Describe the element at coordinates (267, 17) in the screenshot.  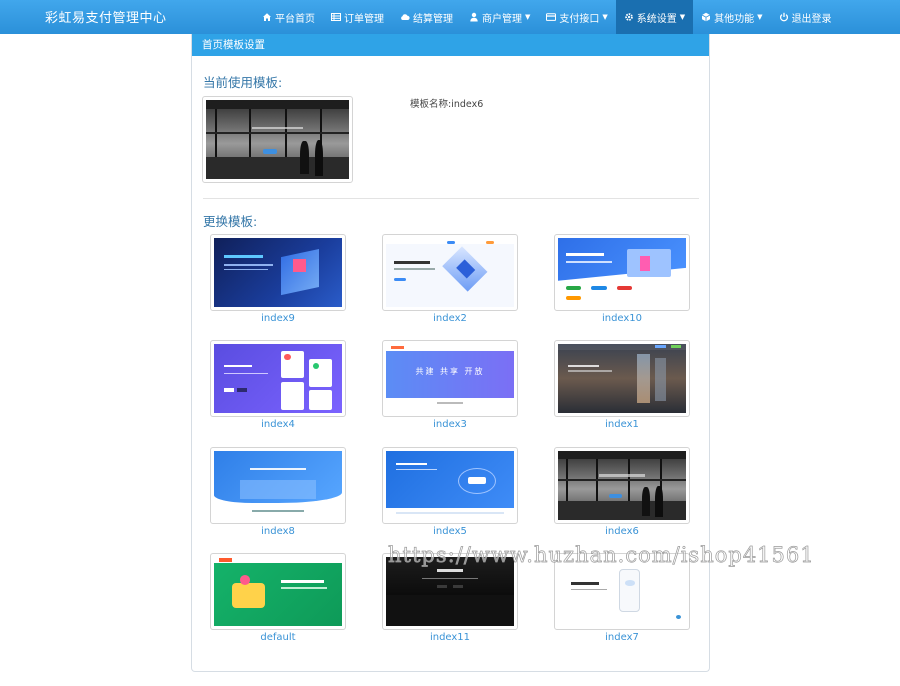
I see `home-icon` at that location.